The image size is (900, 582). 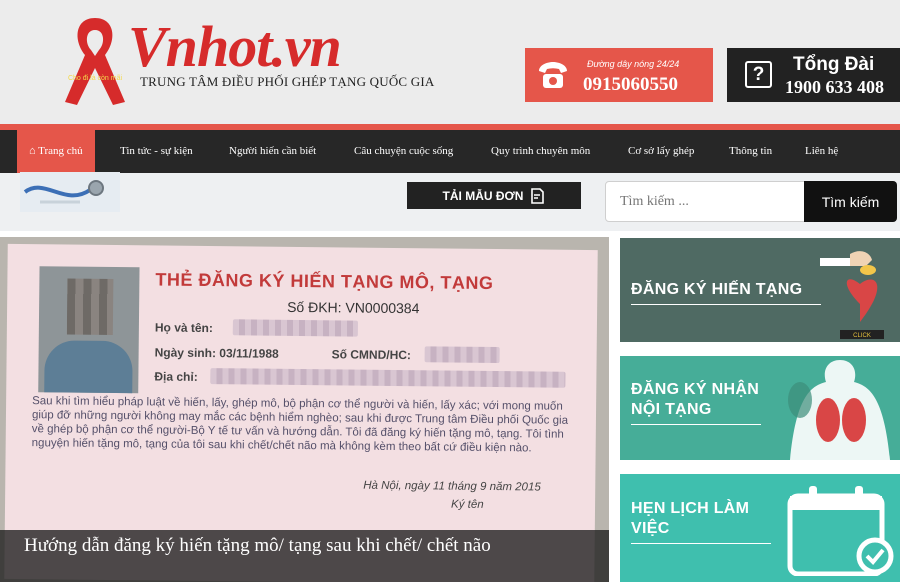 I want to click on id-redacted, so click(x=462, y=355).